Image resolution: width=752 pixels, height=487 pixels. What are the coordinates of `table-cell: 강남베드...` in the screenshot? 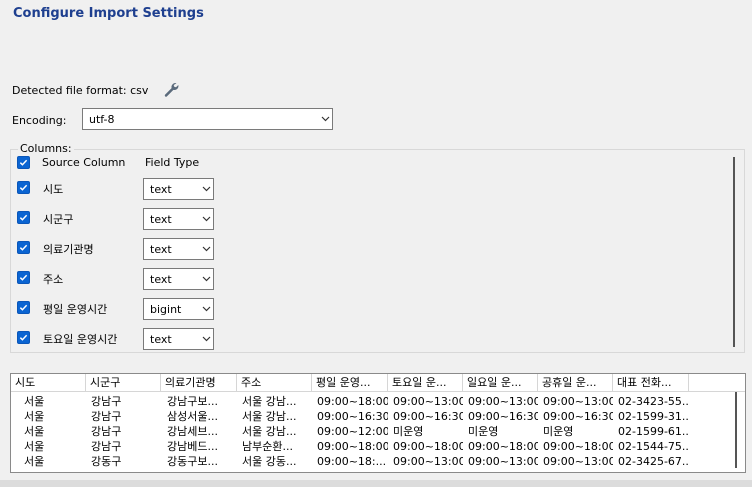 It's located at (192, 446).